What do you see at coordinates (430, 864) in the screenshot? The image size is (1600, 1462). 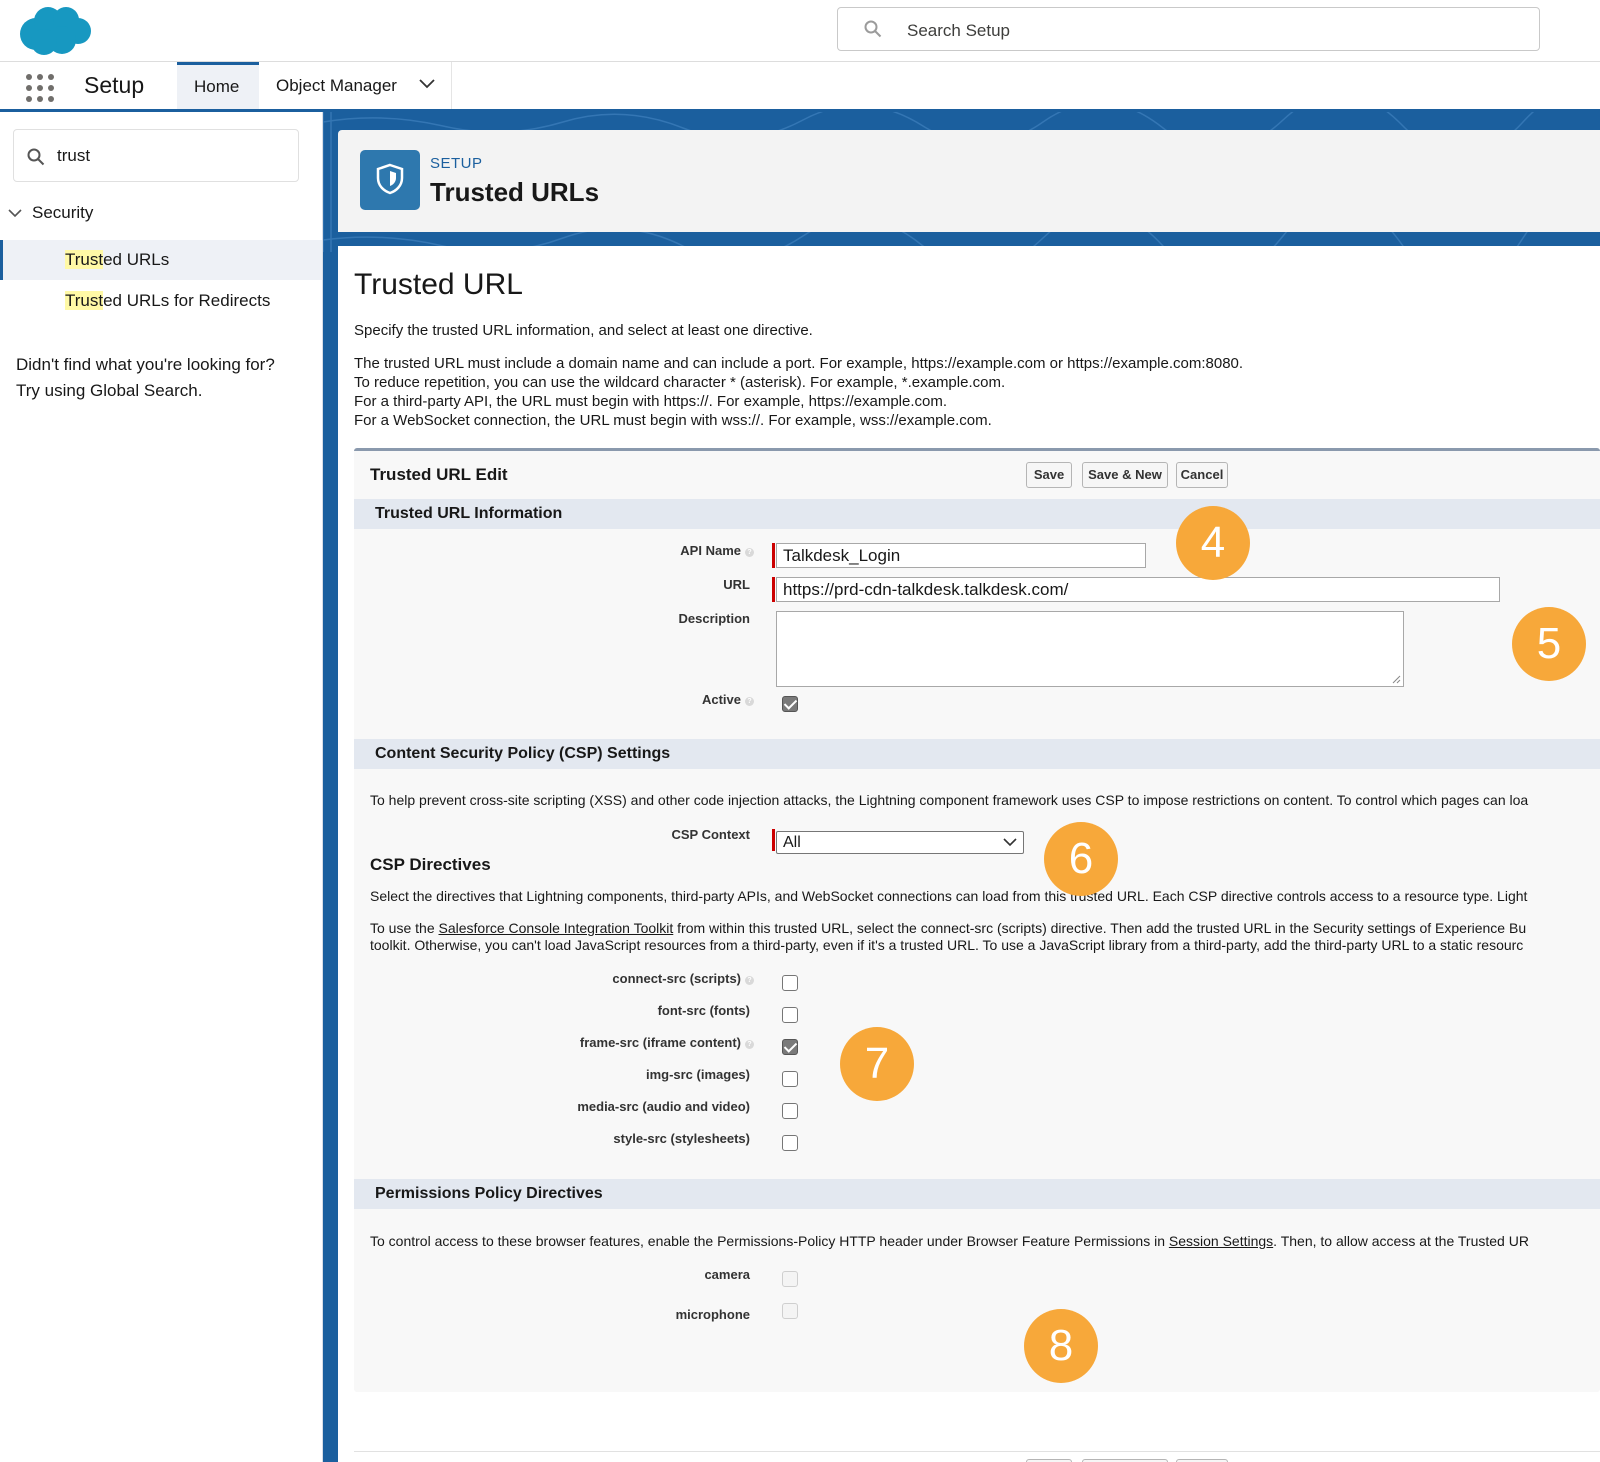 I see `csp-directives-title: CSP Directives` at bounding box center [430, 864].